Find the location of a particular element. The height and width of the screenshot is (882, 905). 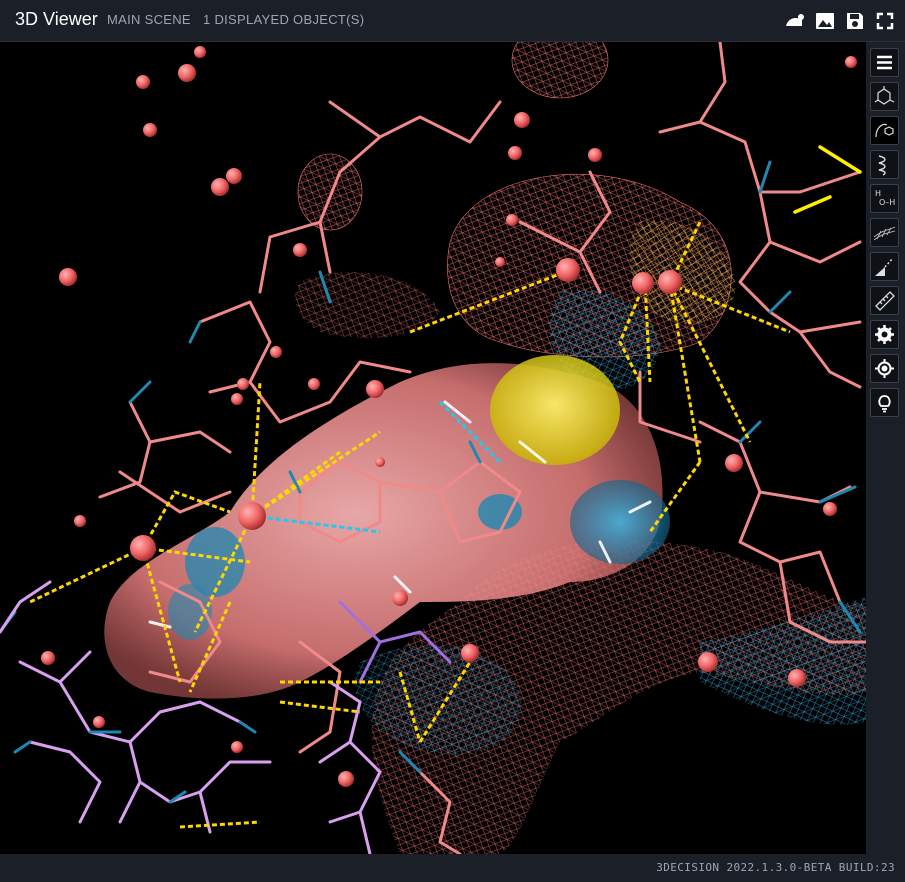

svg-text: O–H is located at coordinates (887, 202).